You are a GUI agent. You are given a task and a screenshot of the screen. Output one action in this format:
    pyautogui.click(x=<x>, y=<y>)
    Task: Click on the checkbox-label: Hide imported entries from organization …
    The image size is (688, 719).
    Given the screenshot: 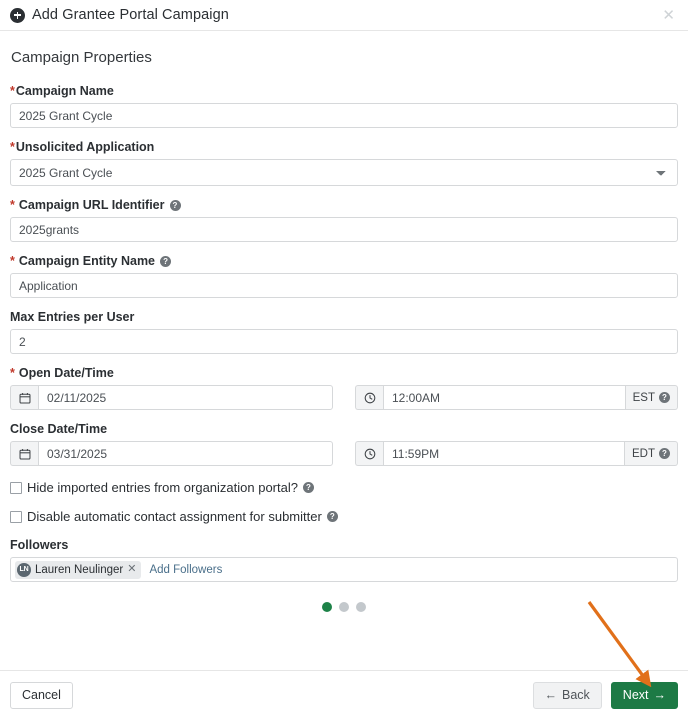 What is the action you would take?
    pyautogui.click(x=170, y=487)
    